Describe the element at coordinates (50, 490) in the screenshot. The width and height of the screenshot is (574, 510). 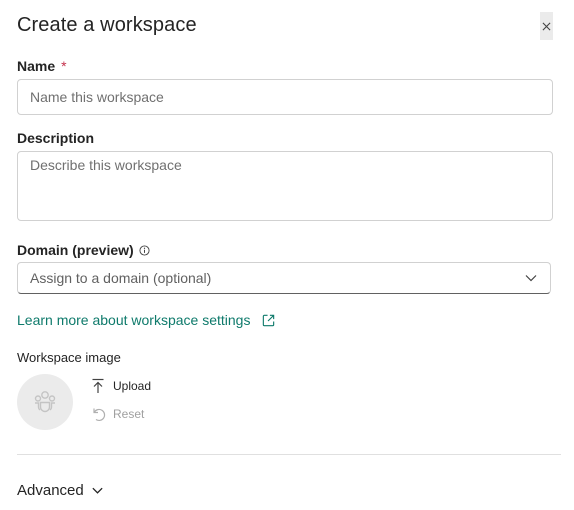
I see `advanced-label: Advanced` at that location.